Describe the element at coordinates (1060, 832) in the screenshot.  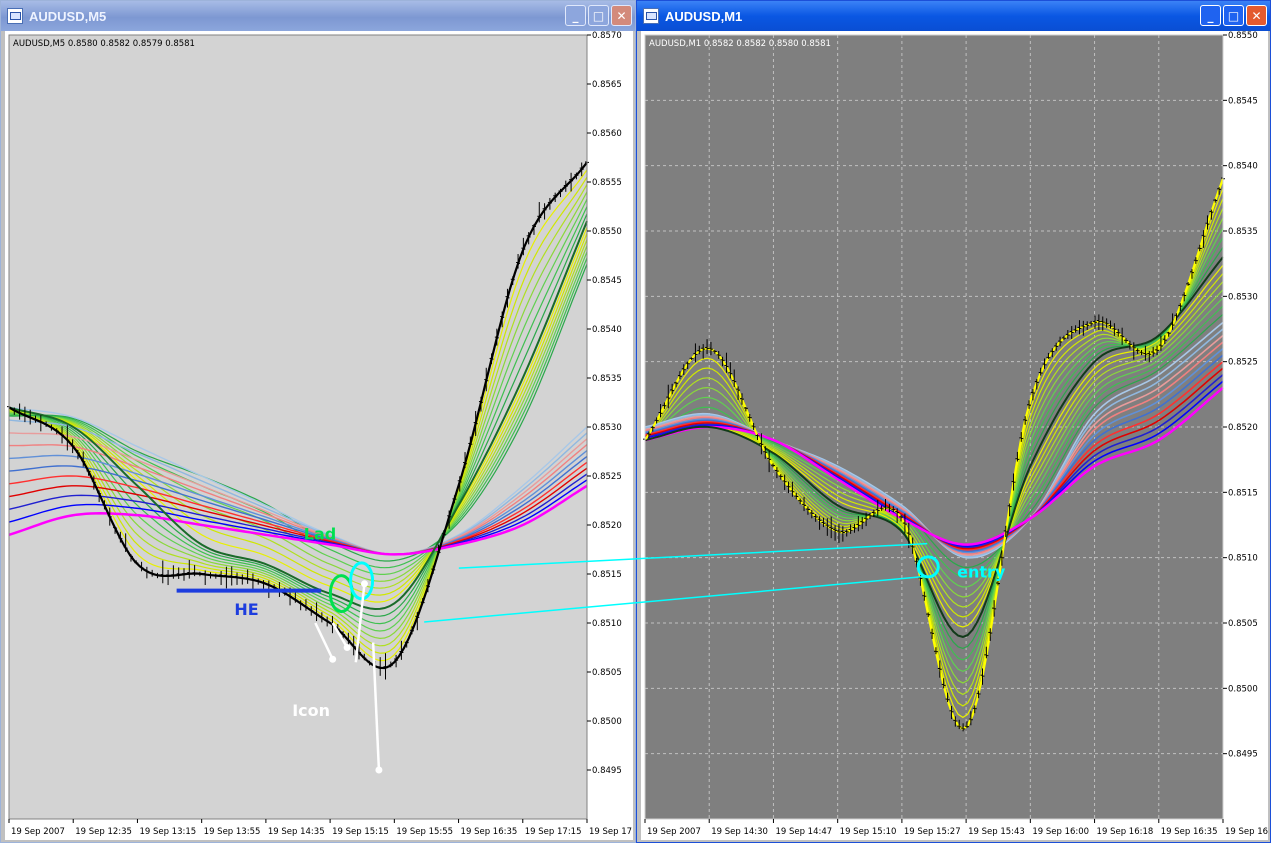
I see `x-tick-label: 19 Sep 16:00` at that location.